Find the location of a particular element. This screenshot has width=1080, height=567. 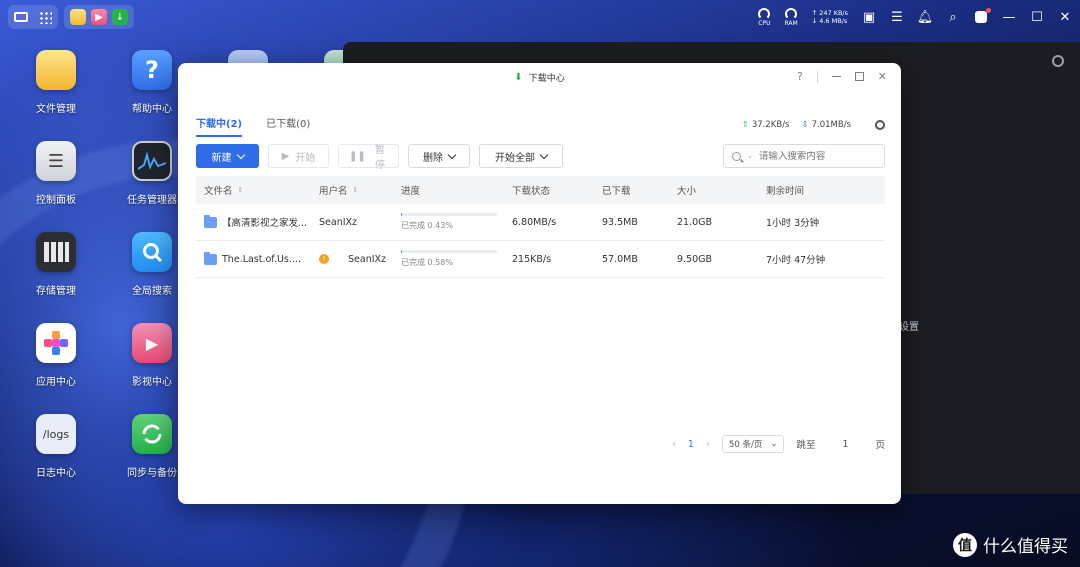

window-title: 下载中心 is located at coordinates (546, 78).